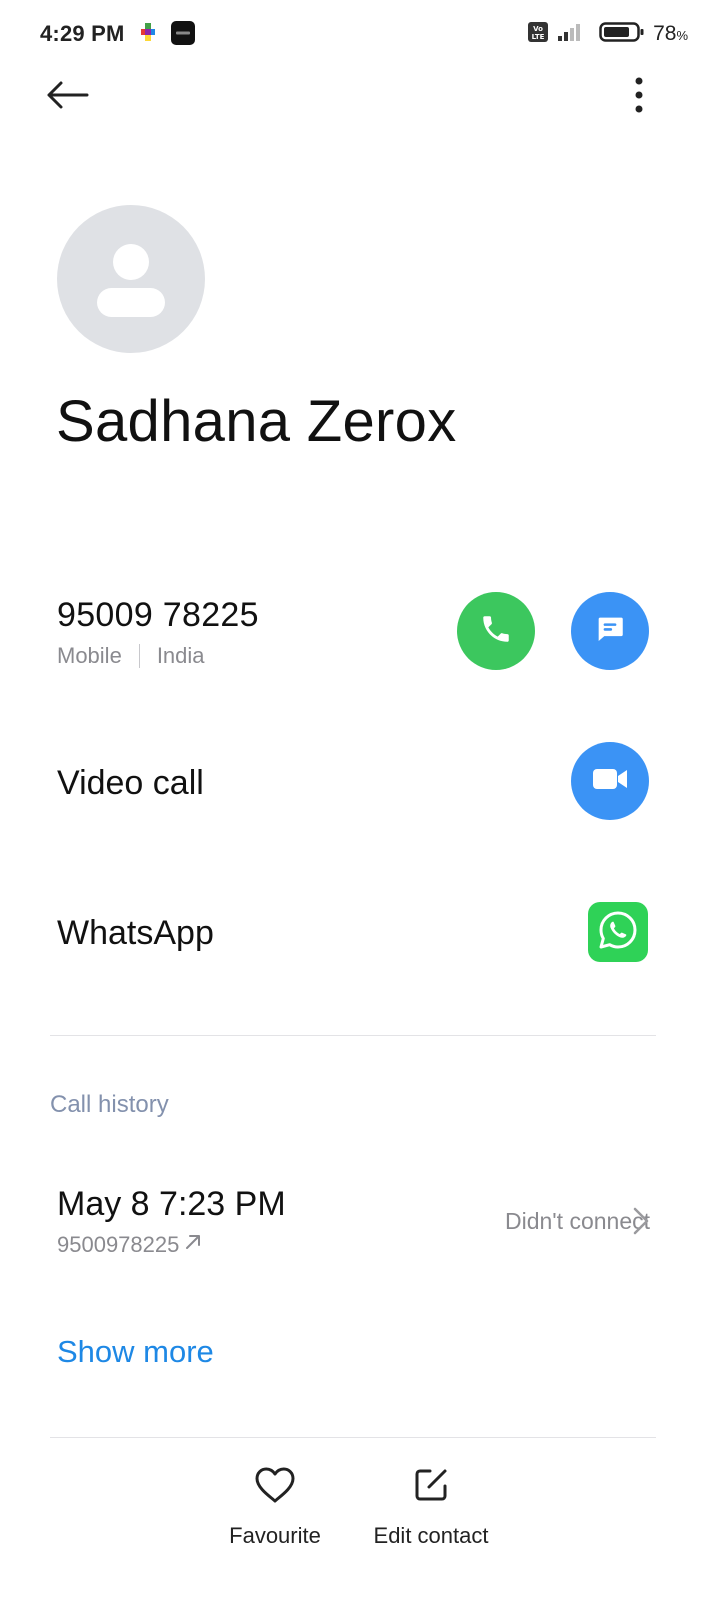  What do you see at coordinates (193, 1245) in the screenshot?
I see `outgoing-arrow-icon` at bounding box center [193, 1245].